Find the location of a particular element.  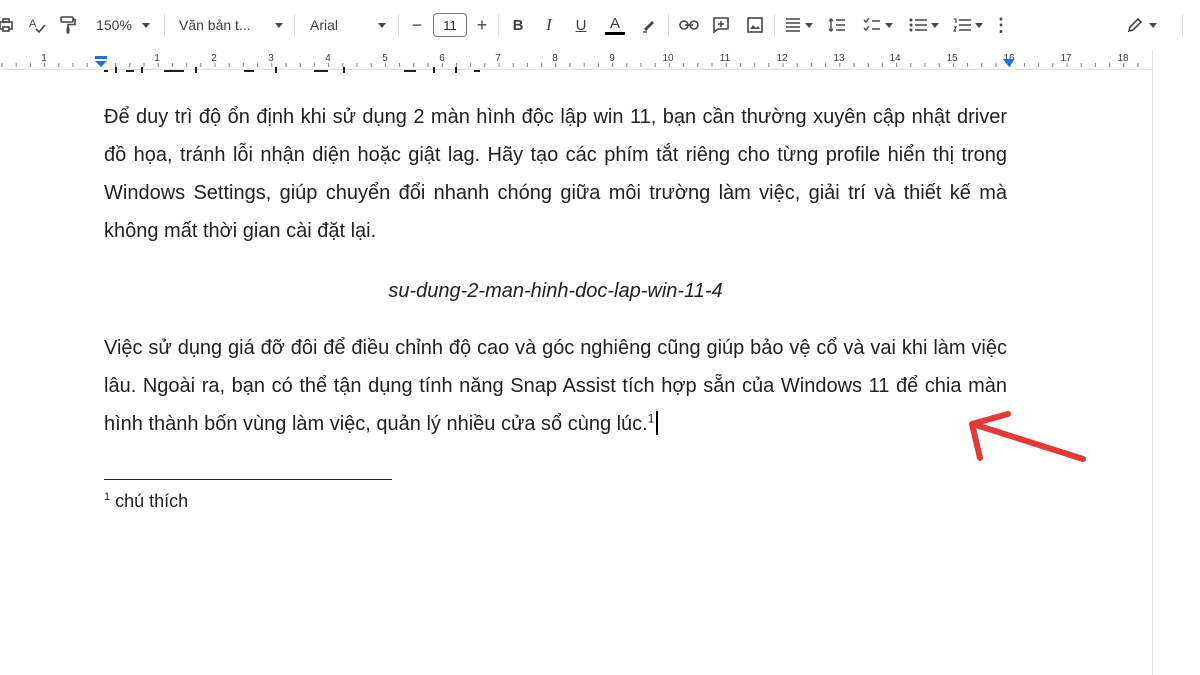

numbered-list-select is located at coordinates (968, 25).